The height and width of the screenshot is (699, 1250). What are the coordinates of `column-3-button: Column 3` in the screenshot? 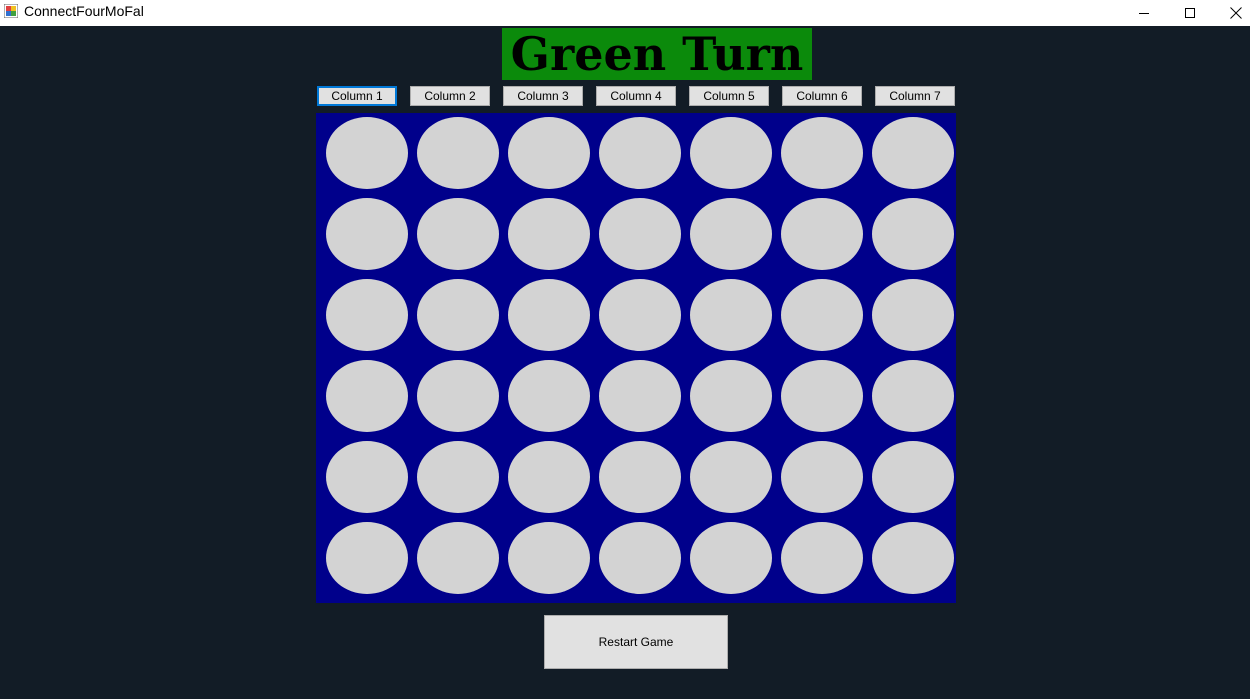 It's located at (543, 96).